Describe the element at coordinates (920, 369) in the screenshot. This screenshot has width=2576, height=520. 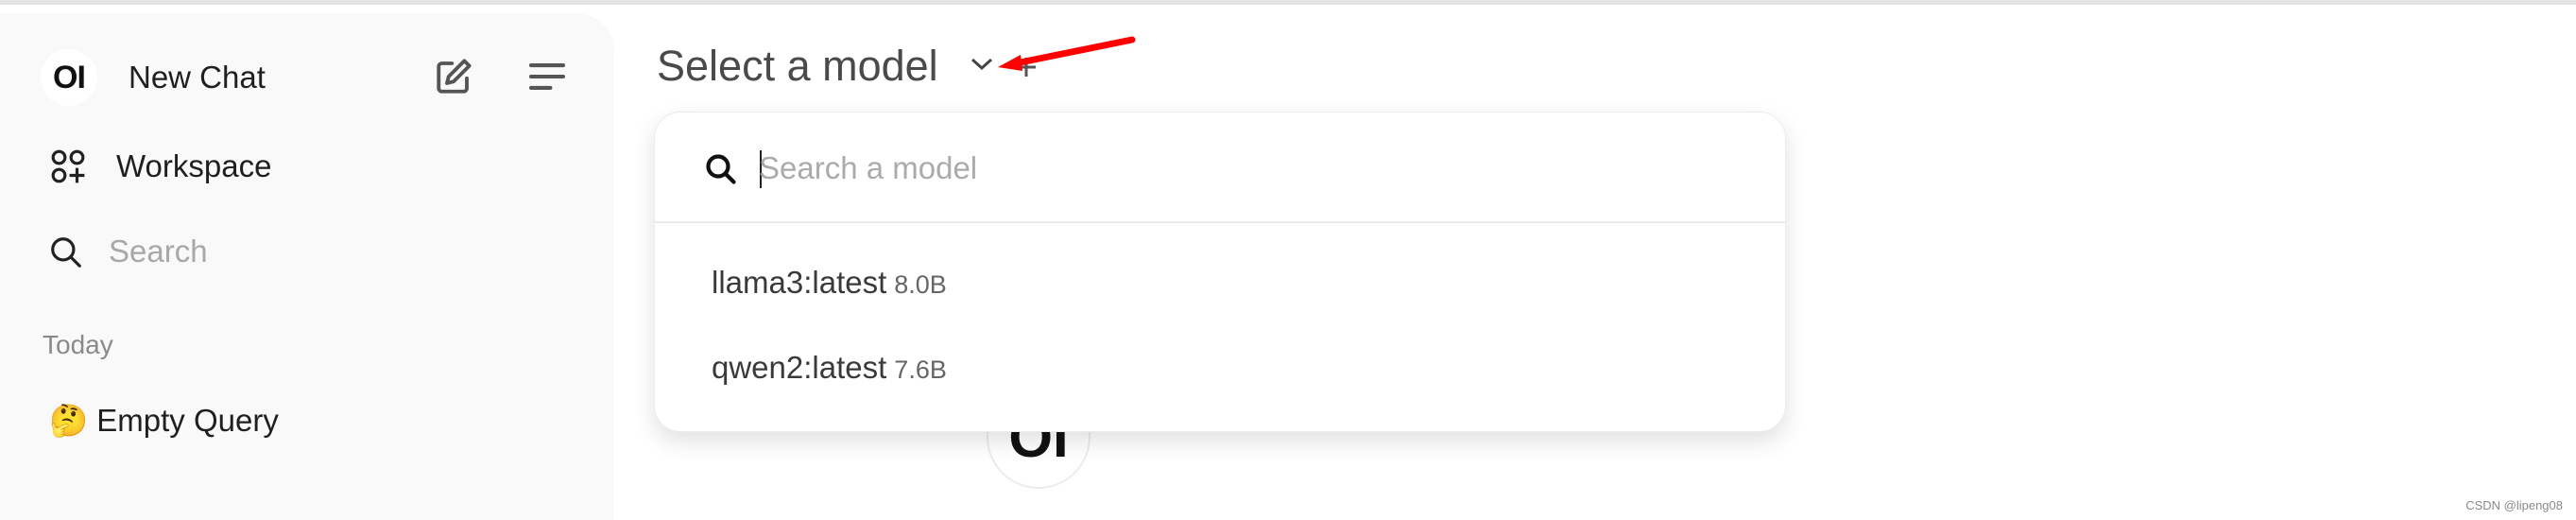
I see `model-size: 7.6B` at that location.